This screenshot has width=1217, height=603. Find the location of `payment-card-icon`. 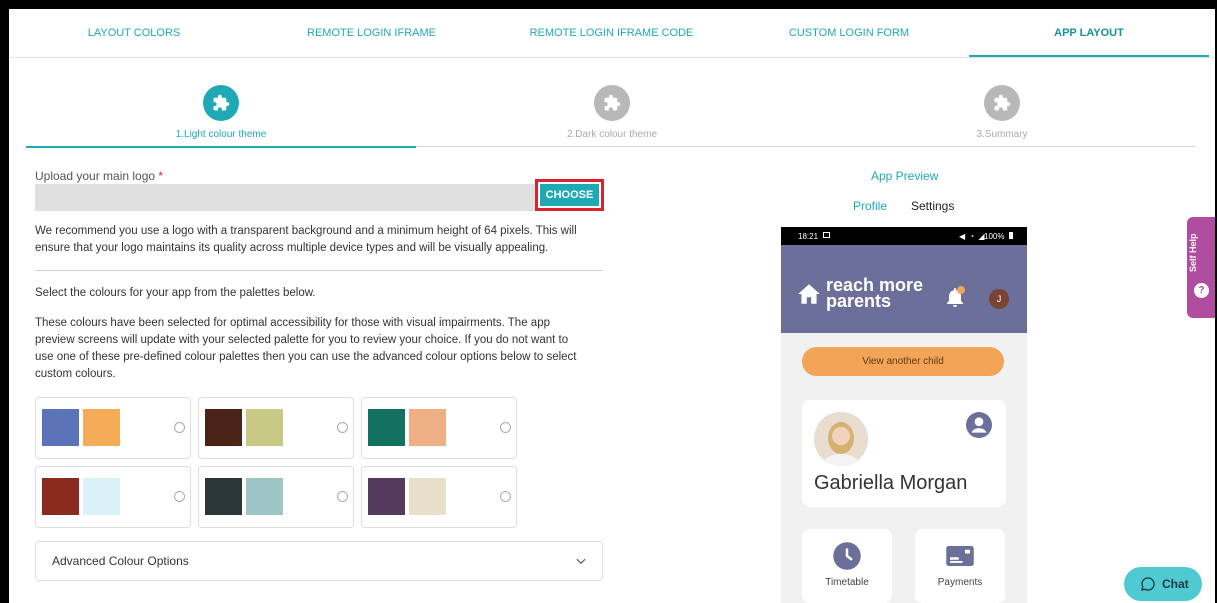

payment-card-icon is located at coordinates (960, 556).